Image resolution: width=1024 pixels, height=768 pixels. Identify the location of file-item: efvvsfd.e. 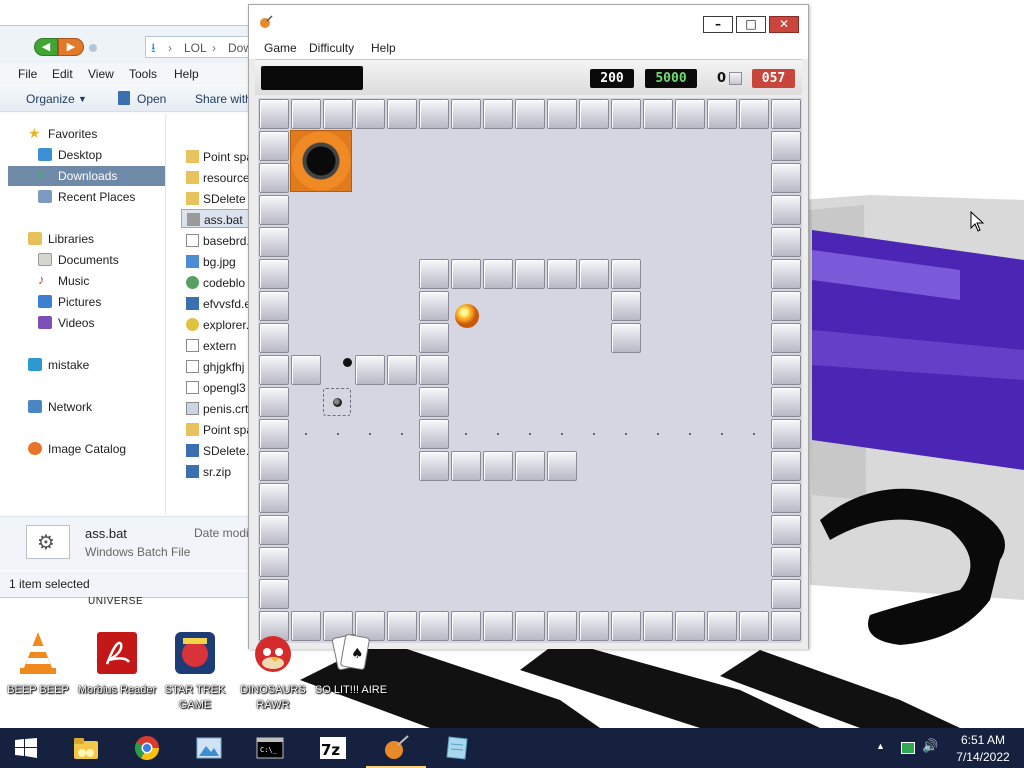
(216, 303).